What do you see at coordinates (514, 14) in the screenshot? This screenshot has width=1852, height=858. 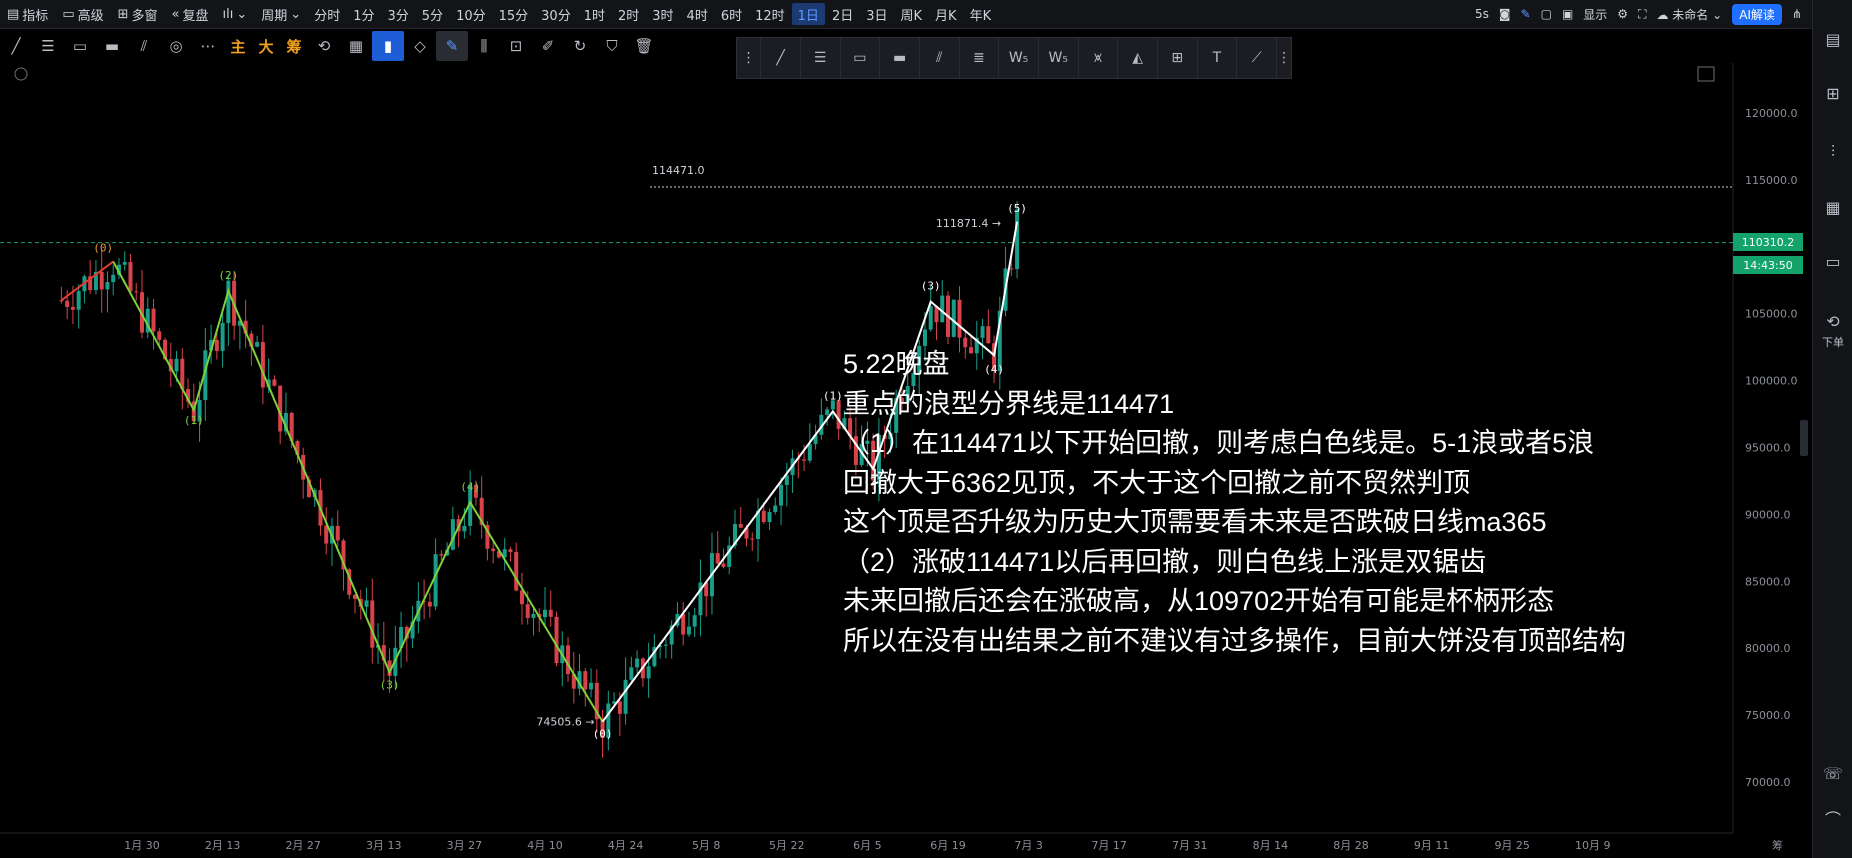 I see `timeframe-tab: 15分` at bounding box center [514, 14].